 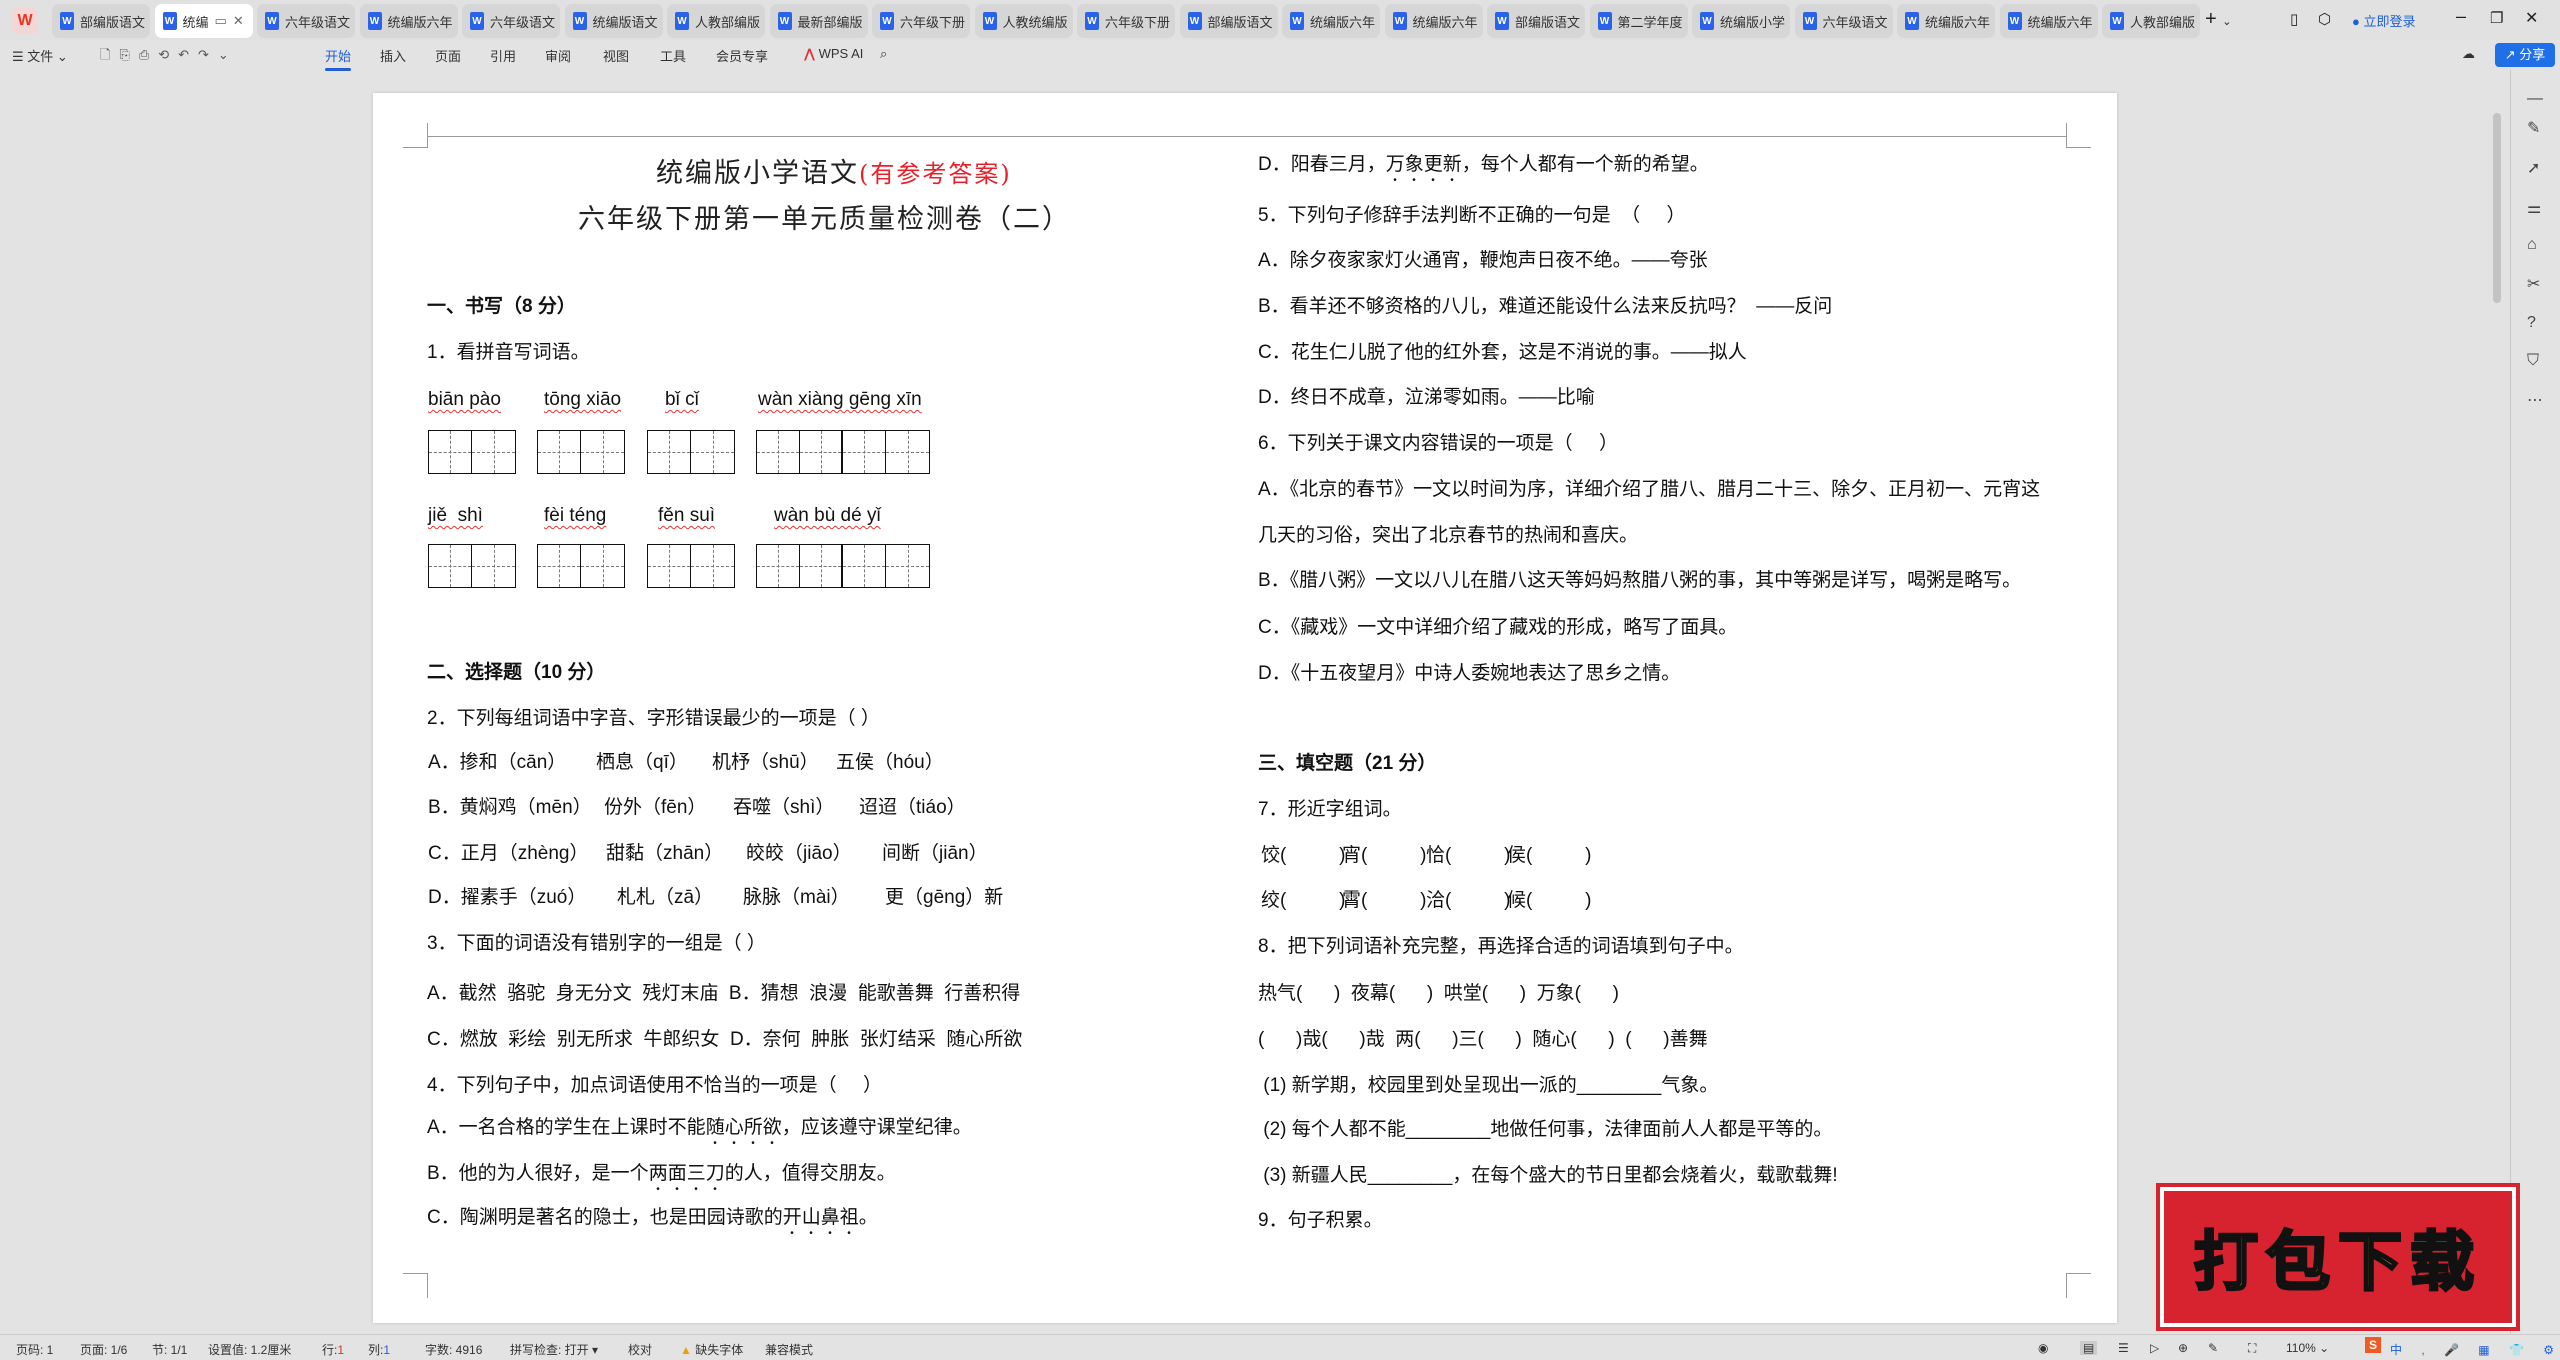 I want to click on shirt-icon: ⛉, so click(x=2533, y=361).